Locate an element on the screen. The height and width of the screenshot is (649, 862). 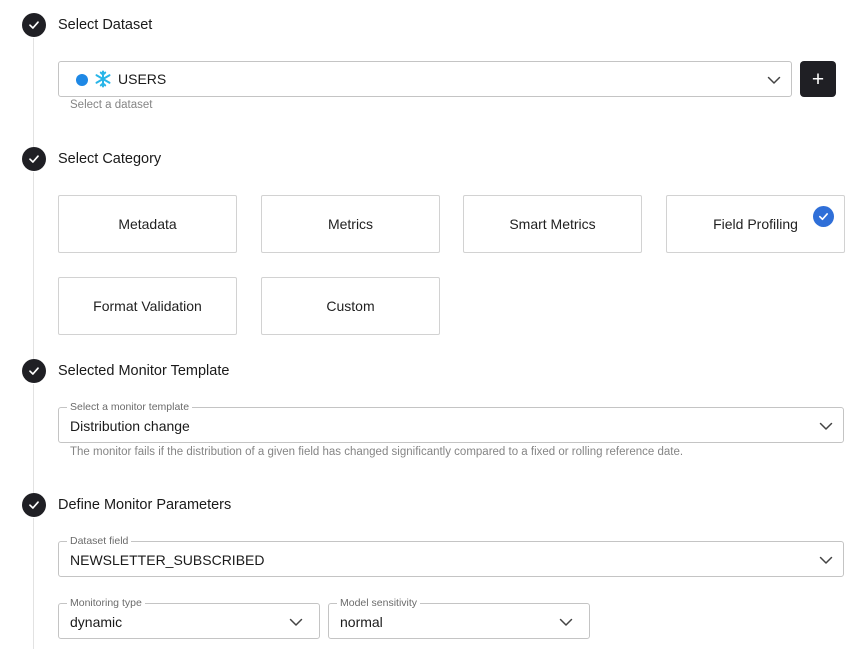
selected-check-icon is located at coordinates (823, 216).